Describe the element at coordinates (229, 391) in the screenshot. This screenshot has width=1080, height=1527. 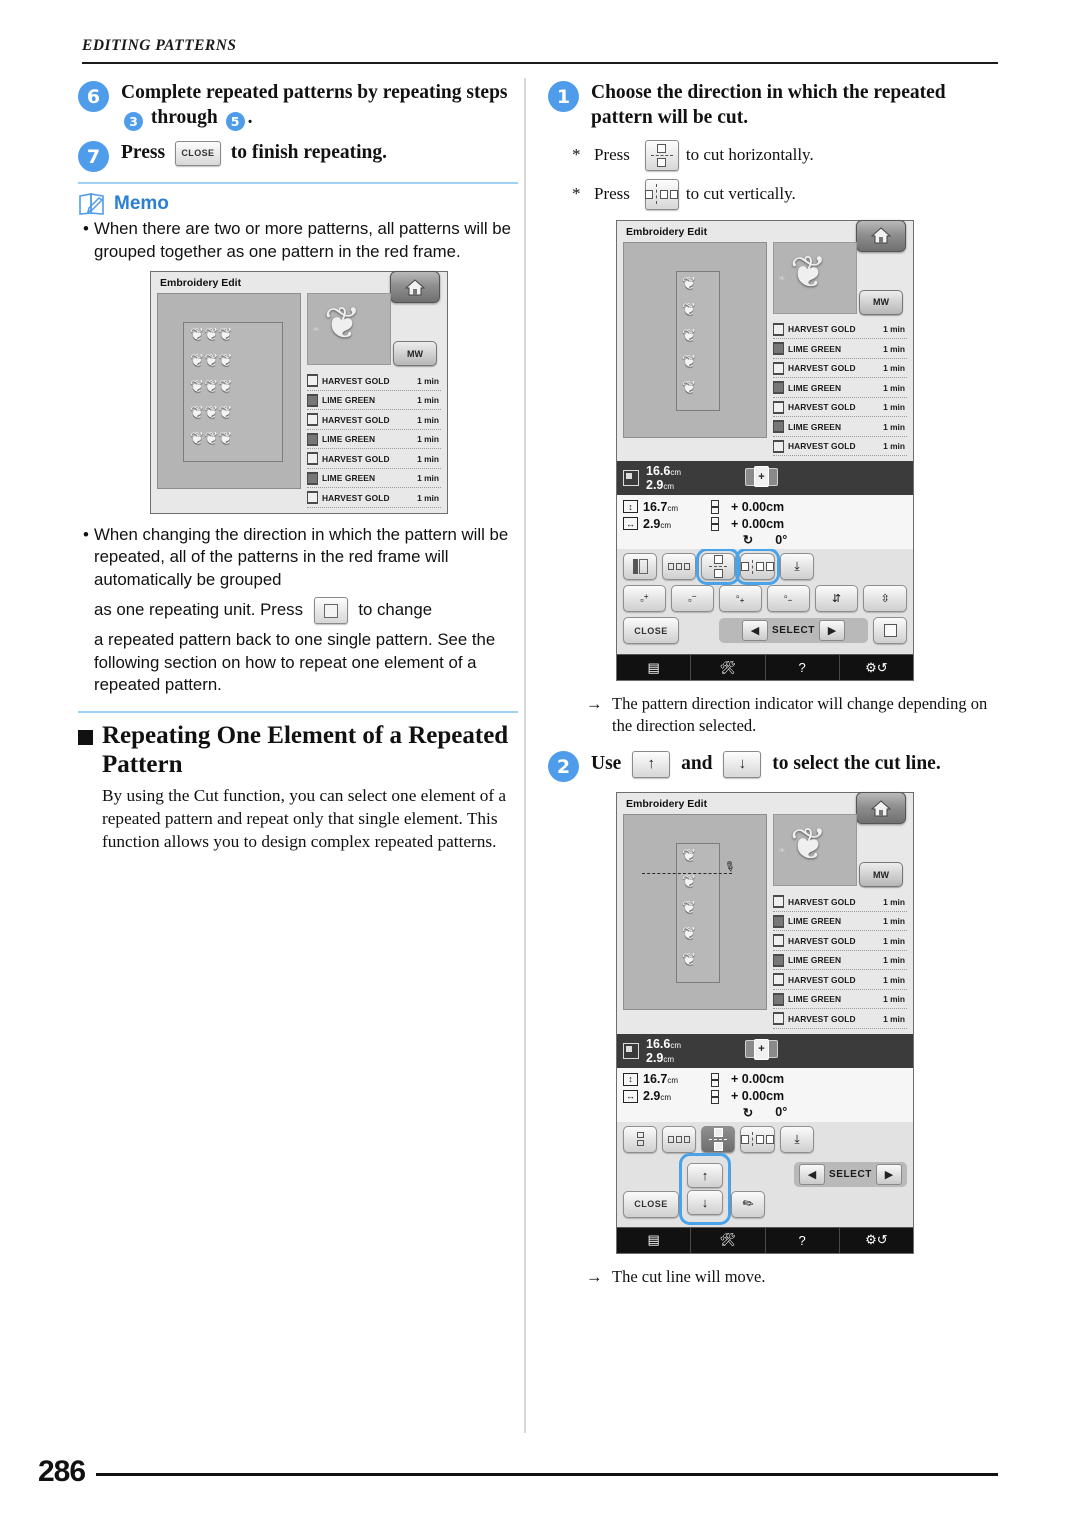
I see `embroidery-canvas: ❦❦❦ ❦❦❦ ❦❦❦ ❦❦❦ ❦❦❦` at that location.